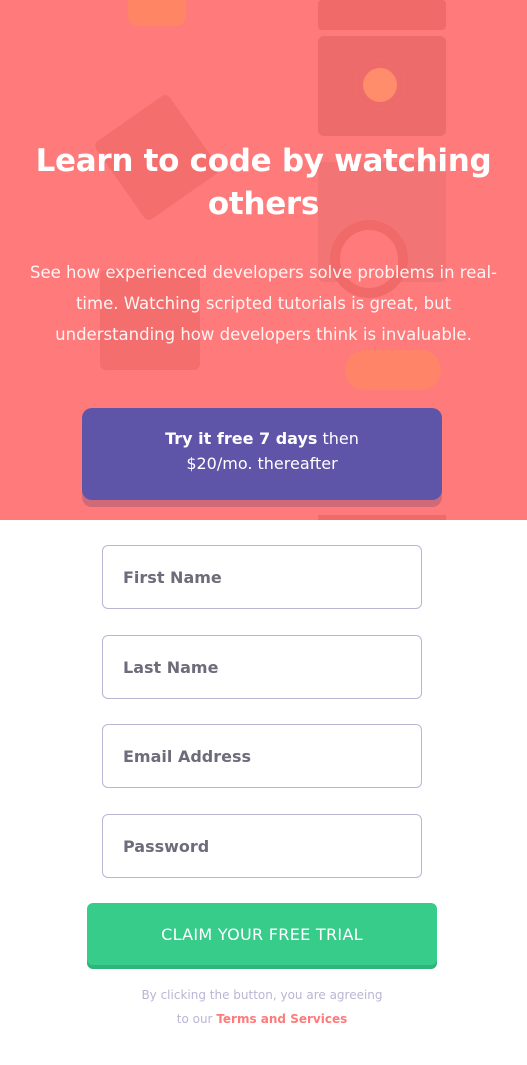 Image resolution: width=527 pixels, height=1065 pixels. What do you see at coordinates (262, 846) in the screenshot?
I see `password-field` at bounding box center [262, 846].